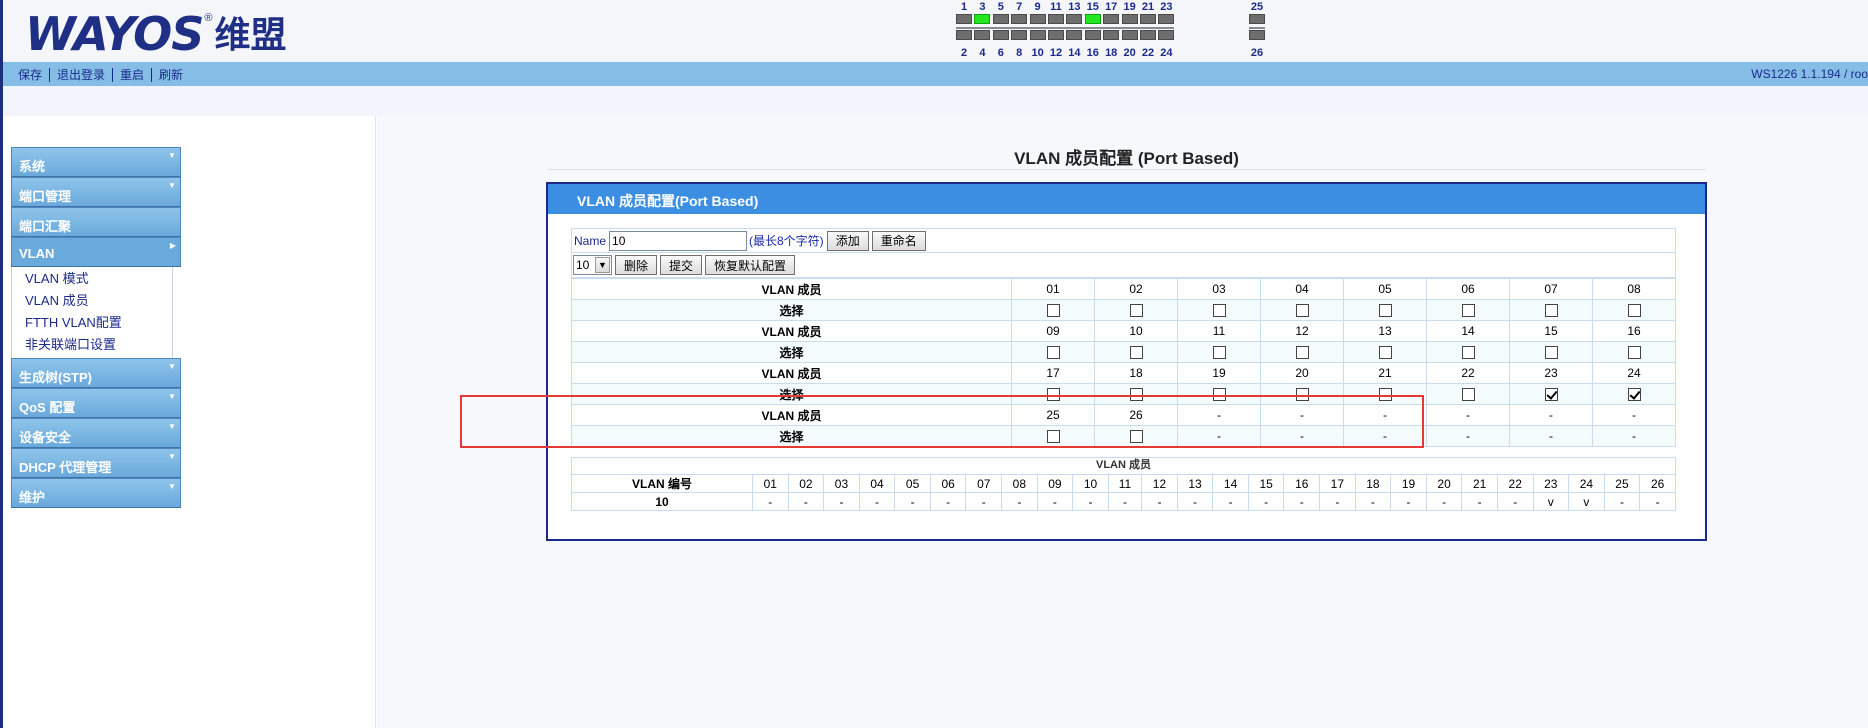  I want to click on summary-port-header: 05, so click(912, 483).